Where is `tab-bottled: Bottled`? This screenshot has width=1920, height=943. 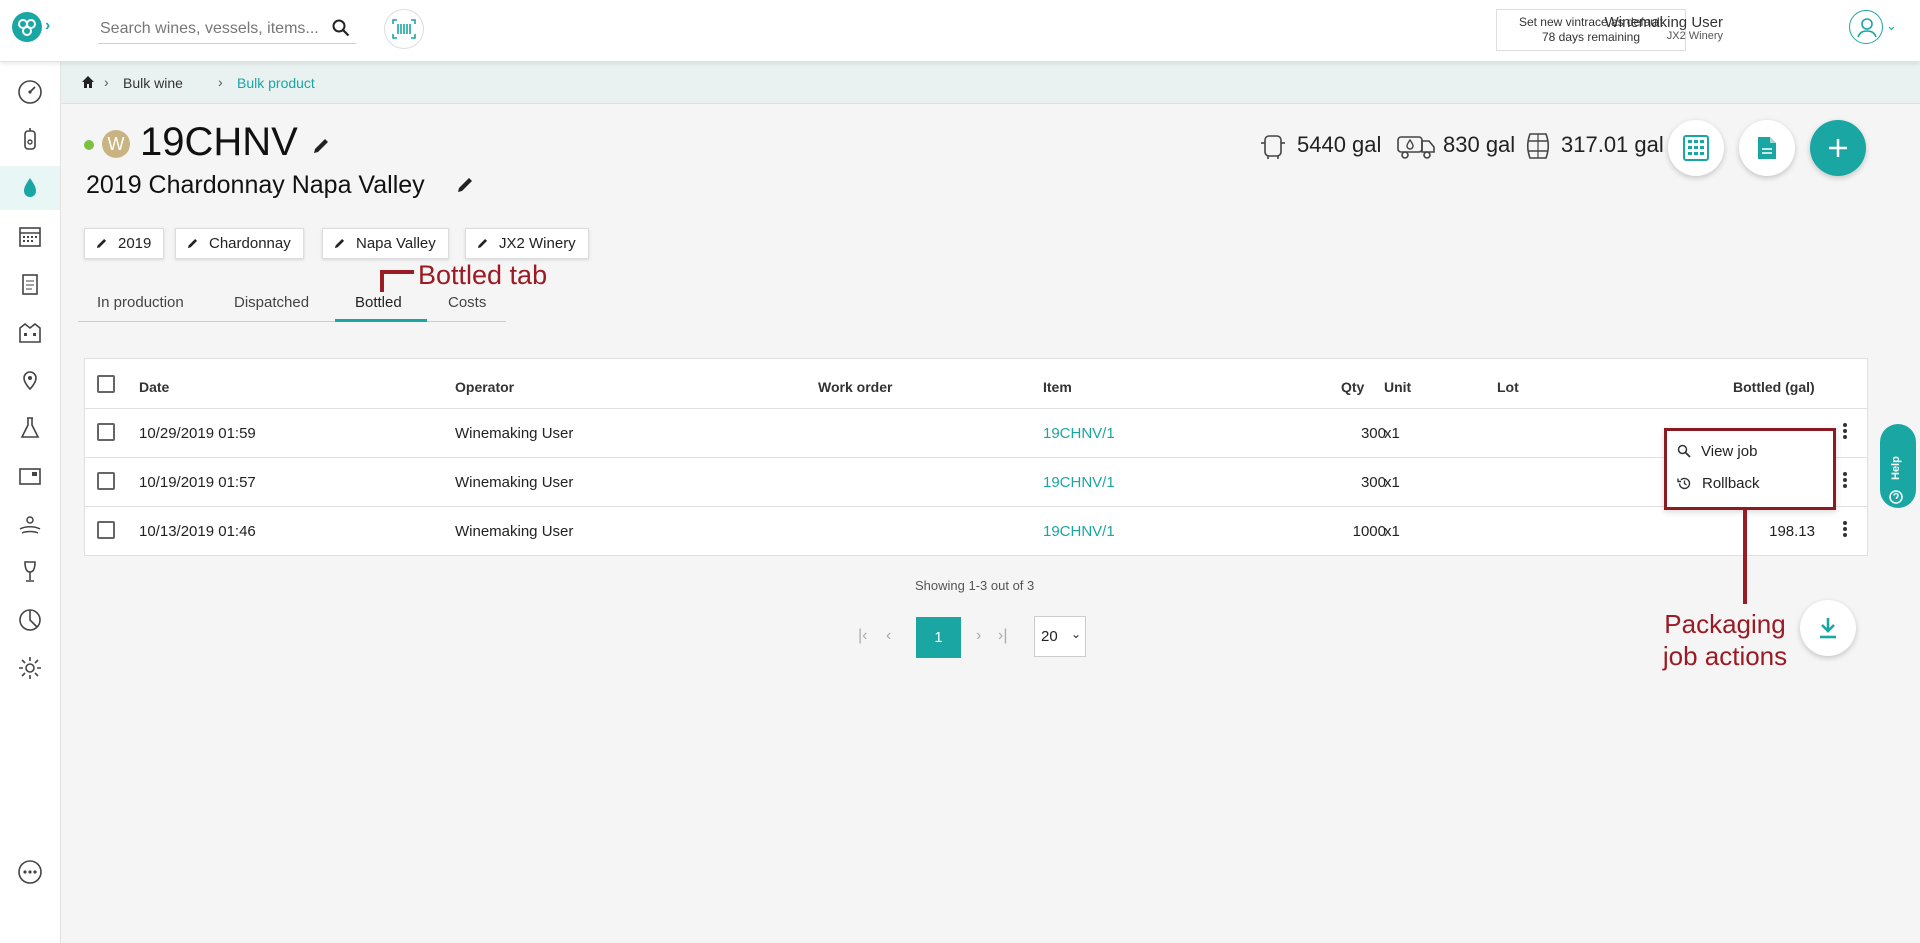 tab-bottled: Bottled is located at coordinates (378, 302).